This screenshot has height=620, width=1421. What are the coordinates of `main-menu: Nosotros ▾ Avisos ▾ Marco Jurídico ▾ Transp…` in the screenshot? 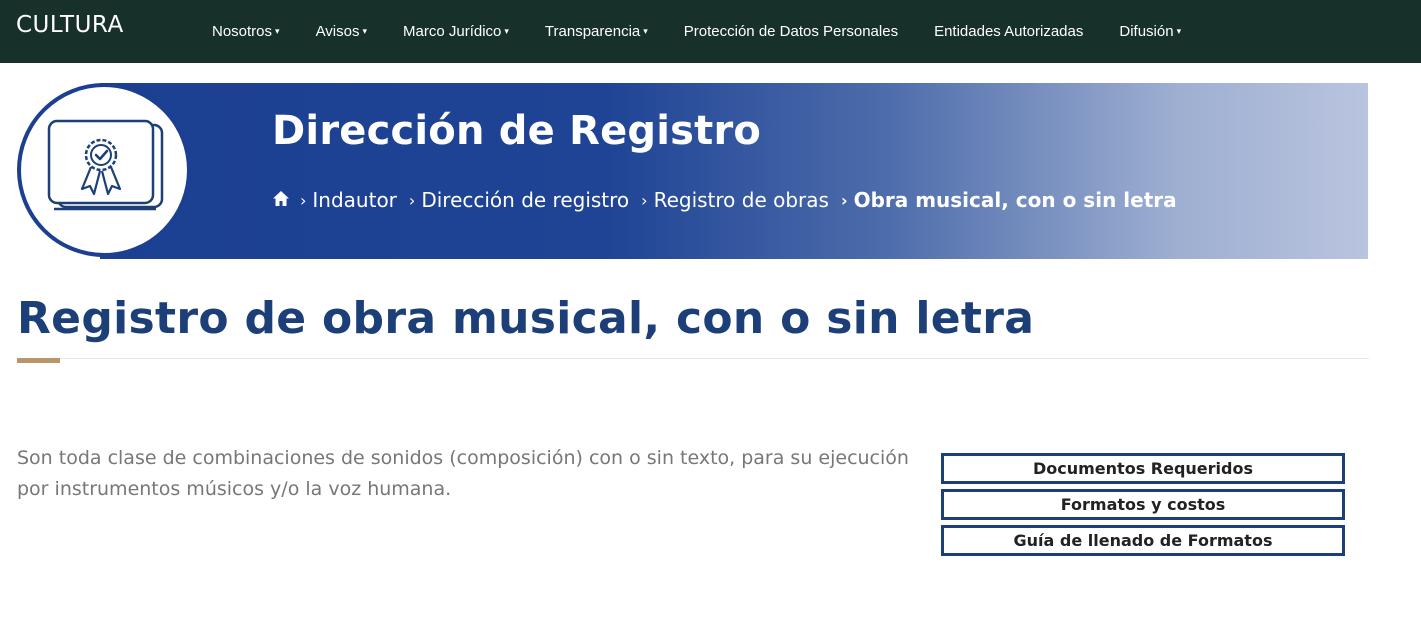 It's located at (714, 31).